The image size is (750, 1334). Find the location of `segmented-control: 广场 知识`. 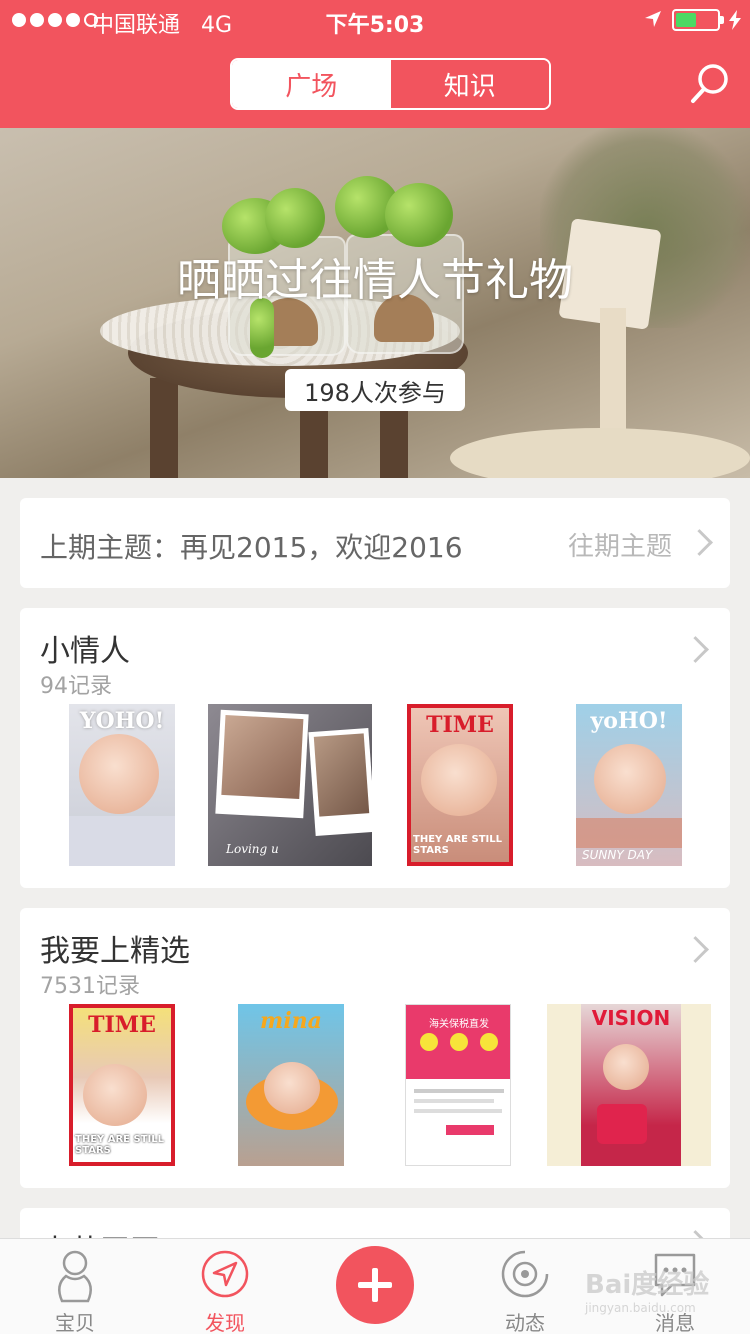

segmented-control: 广场 知识 is located at coordinates (390, 84).